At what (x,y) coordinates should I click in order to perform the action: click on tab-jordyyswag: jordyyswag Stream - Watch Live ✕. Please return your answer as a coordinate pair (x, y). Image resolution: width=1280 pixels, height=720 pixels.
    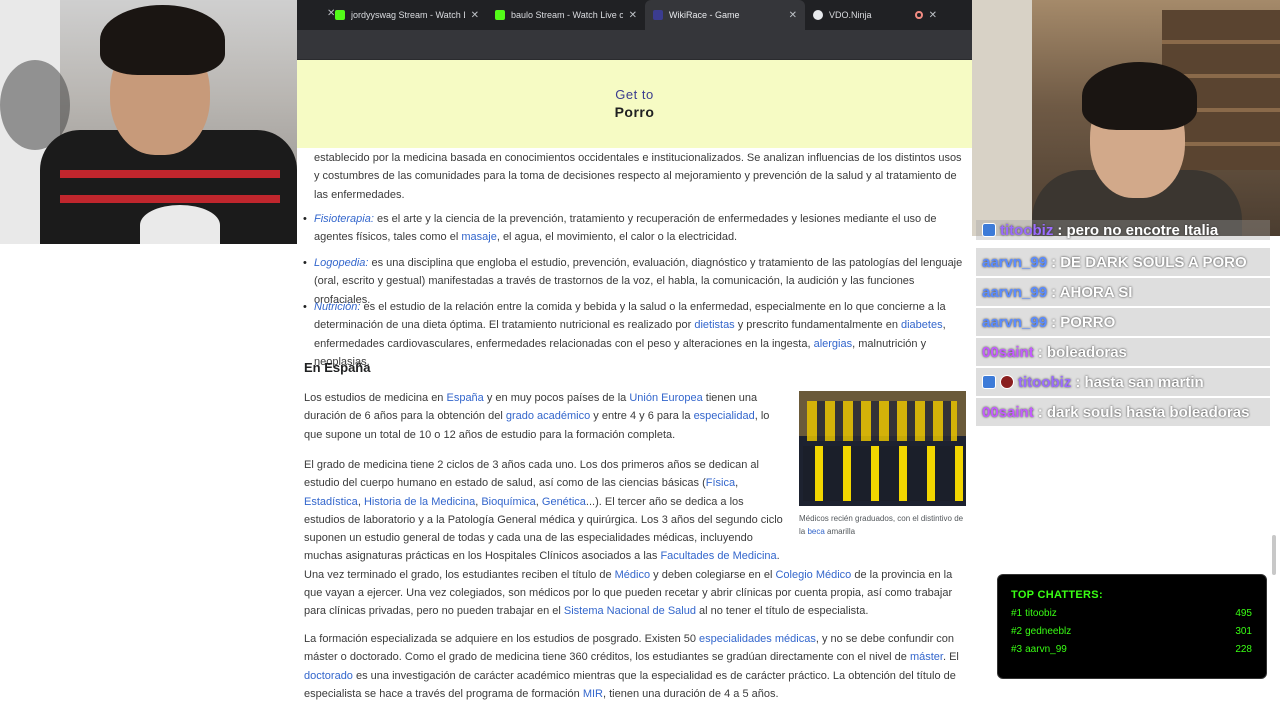
    Looking at the image, I should click on (407, 15).